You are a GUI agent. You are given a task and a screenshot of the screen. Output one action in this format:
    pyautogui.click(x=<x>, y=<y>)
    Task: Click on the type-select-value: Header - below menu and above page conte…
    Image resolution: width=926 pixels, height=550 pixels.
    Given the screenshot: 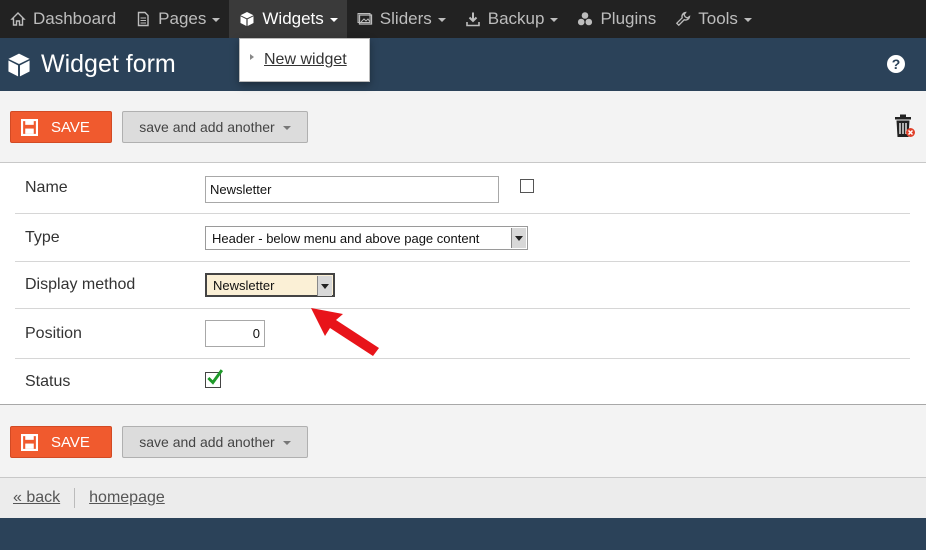 What is the action you would take?
    pyautogui.click(x=346, y=238)
    